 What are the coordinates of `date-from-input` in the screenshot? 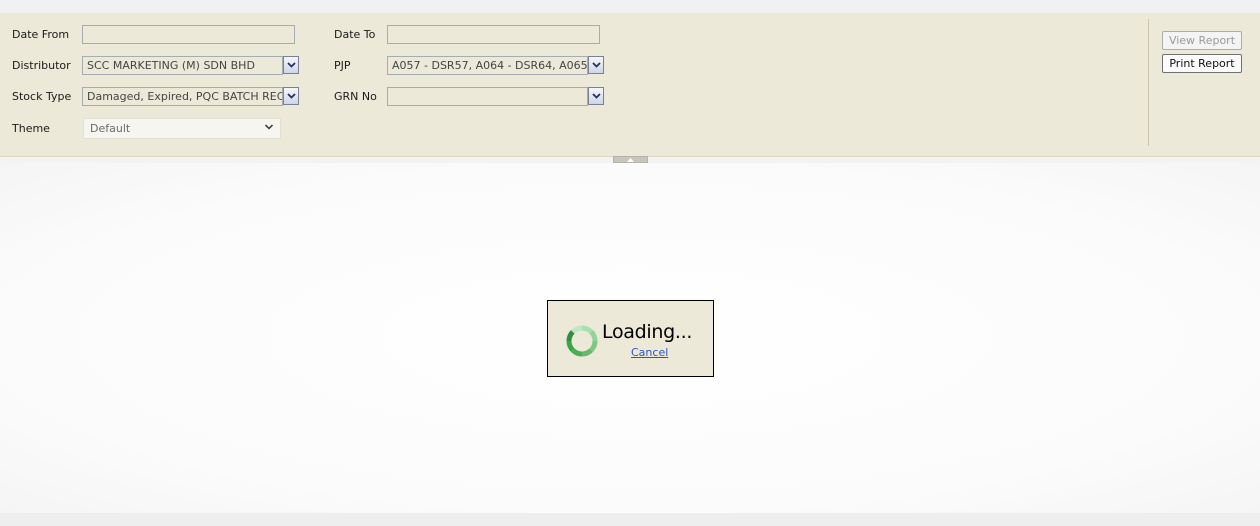 It's located at (188, 34).